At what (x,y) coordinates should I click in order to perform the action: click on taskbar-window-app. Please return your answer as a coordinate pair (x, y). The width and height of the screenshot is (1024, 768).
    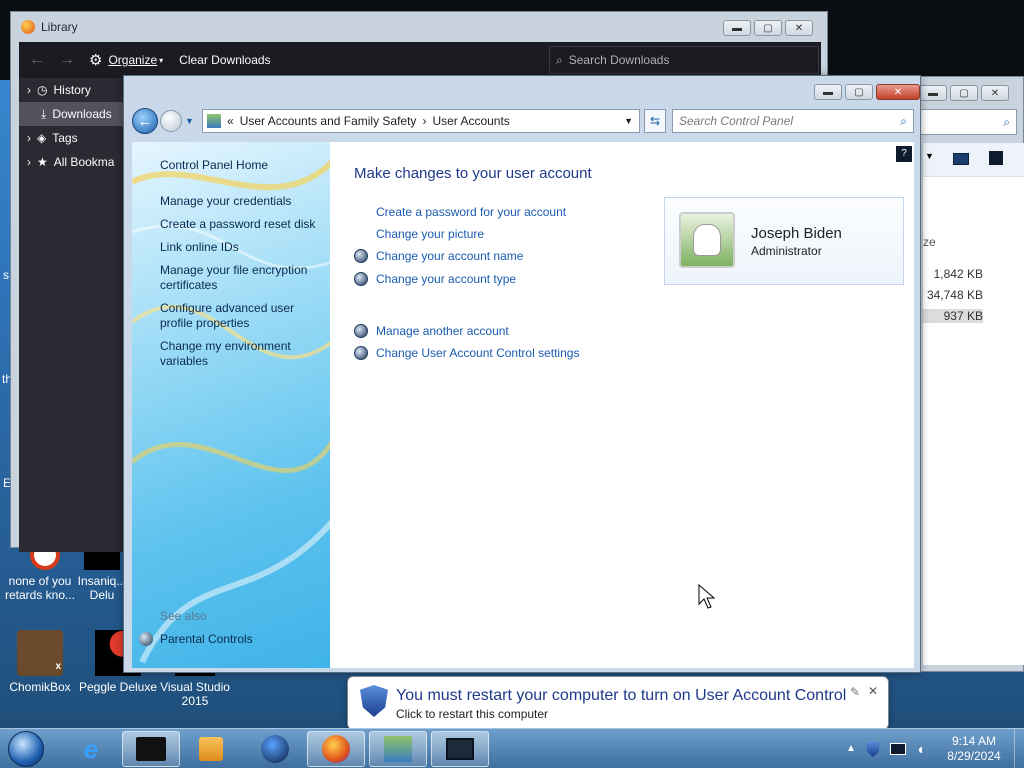
    Looking at the image, I should click on (460, 749).